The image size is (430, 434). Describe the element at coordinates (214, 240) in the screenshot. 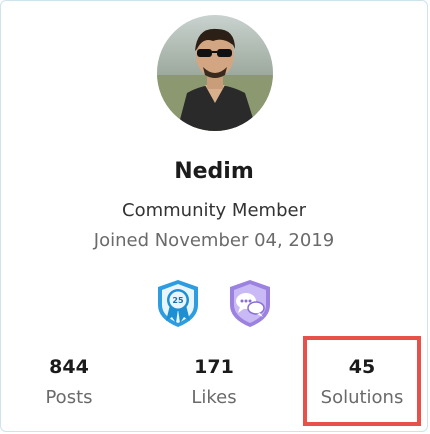

I see `joined-date: Joined November 04, 2019` at that location.